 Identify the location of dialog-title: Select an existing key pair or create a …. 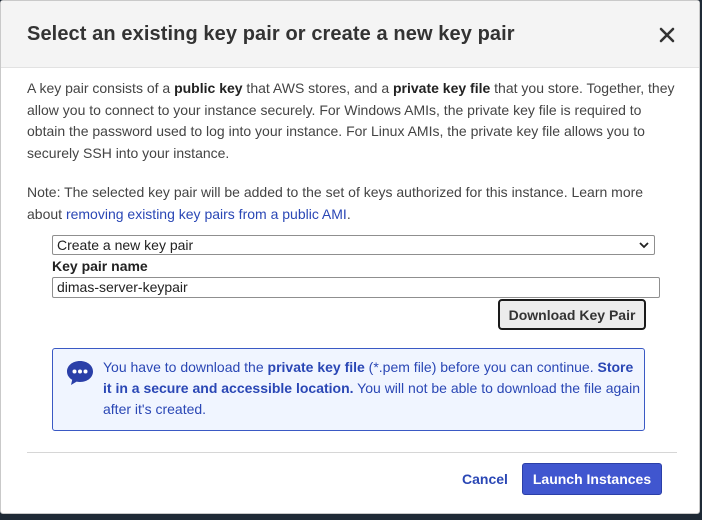
(271, 34).